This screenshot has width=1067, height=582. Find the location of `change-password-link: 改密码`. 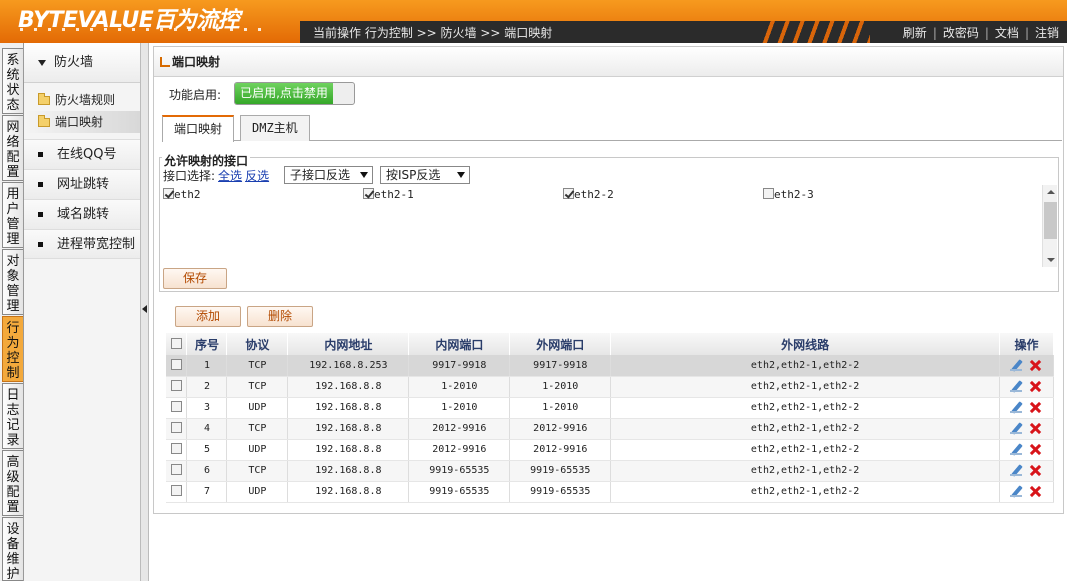

change-password-link: 改密码 is located at coordinates (961, 33).